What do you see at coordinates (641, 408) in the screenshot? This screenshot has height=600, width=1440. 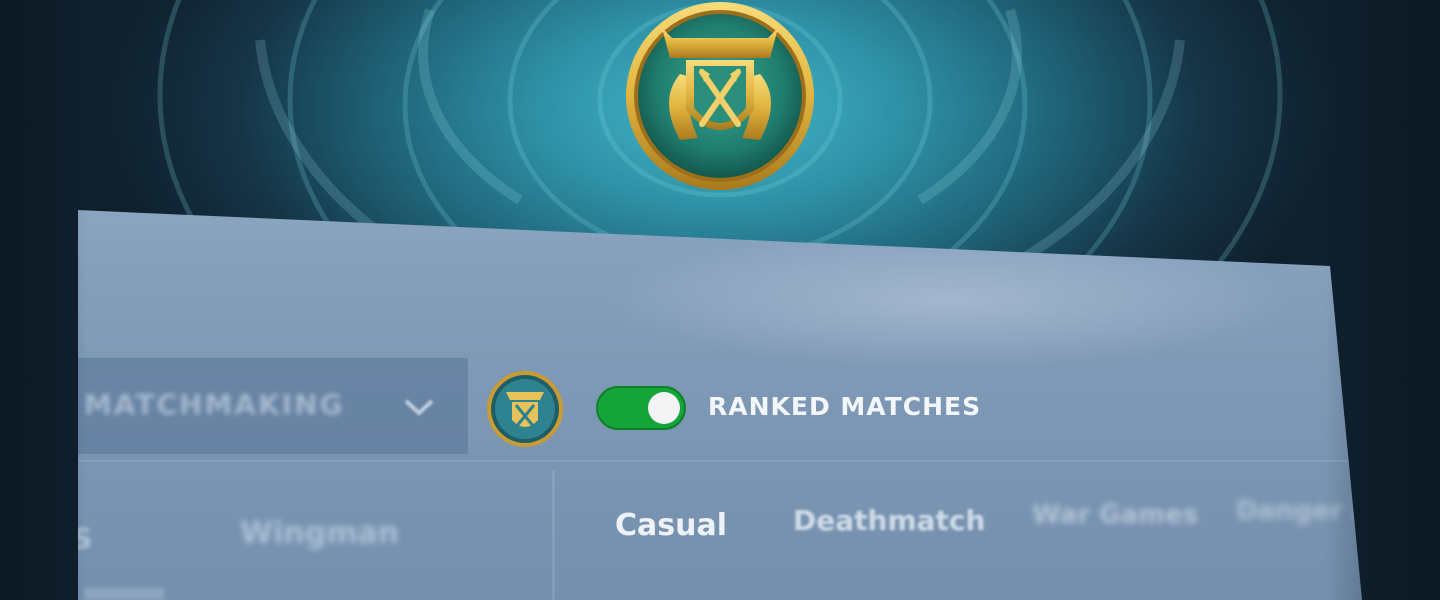 I see `ranked-matches-toggle` at bounding box center [641, 408].